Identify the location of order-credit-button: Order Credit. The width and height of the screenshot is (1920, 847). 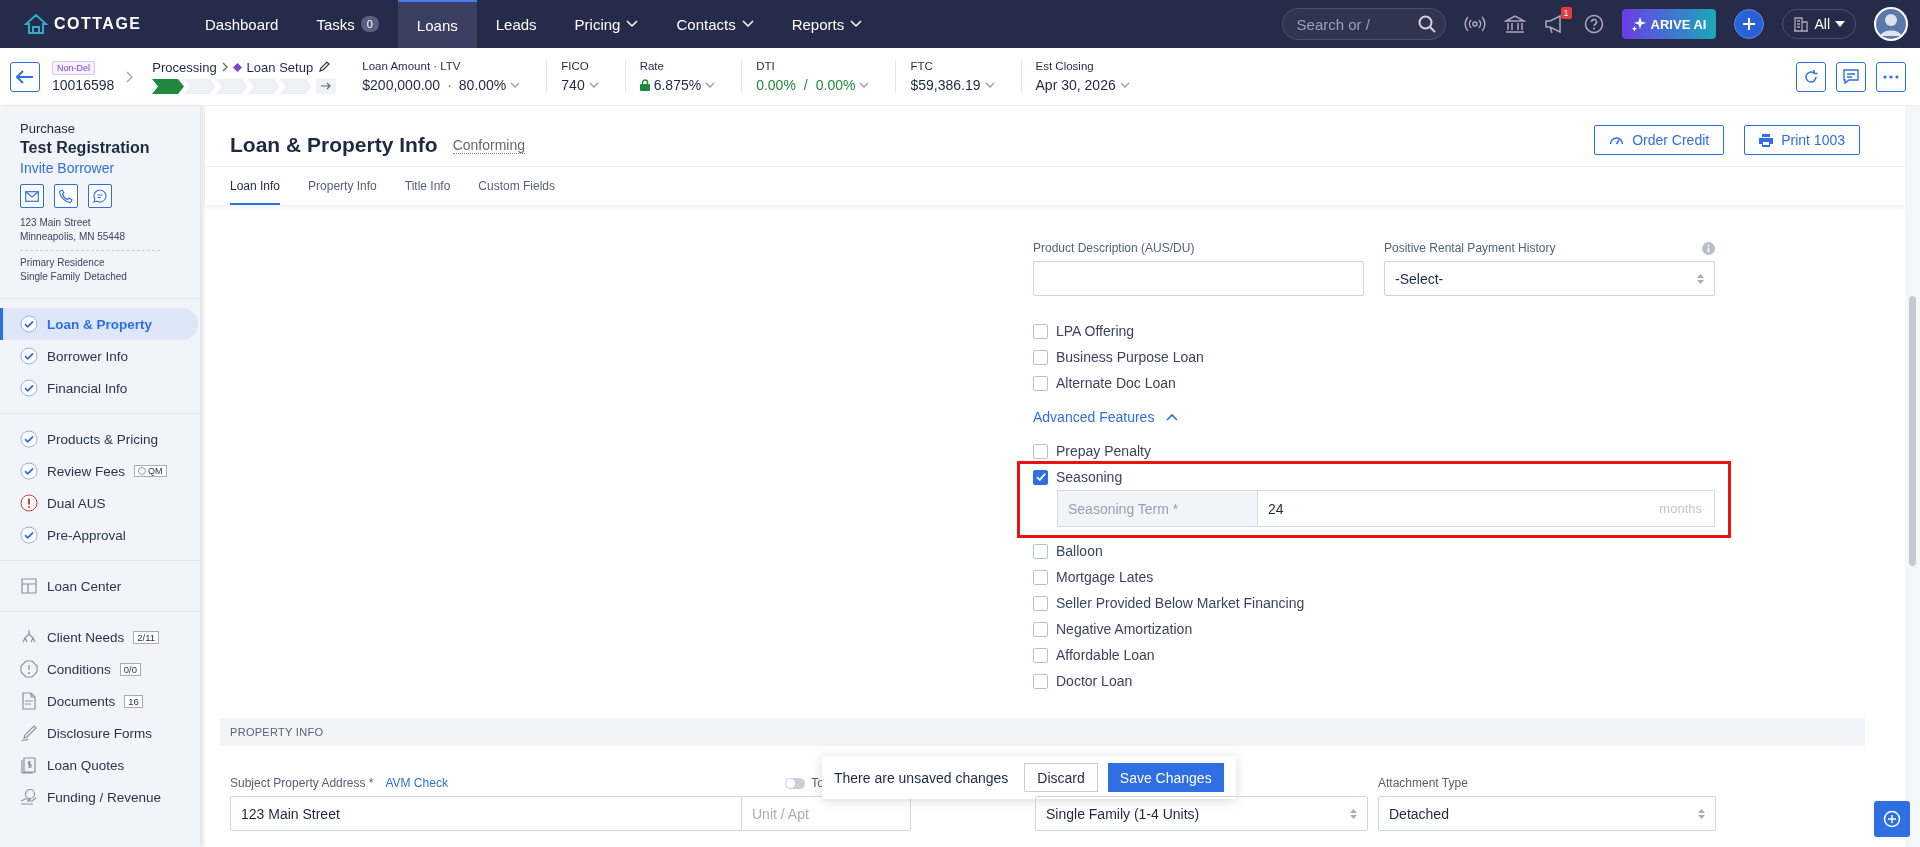
(1659, 140).